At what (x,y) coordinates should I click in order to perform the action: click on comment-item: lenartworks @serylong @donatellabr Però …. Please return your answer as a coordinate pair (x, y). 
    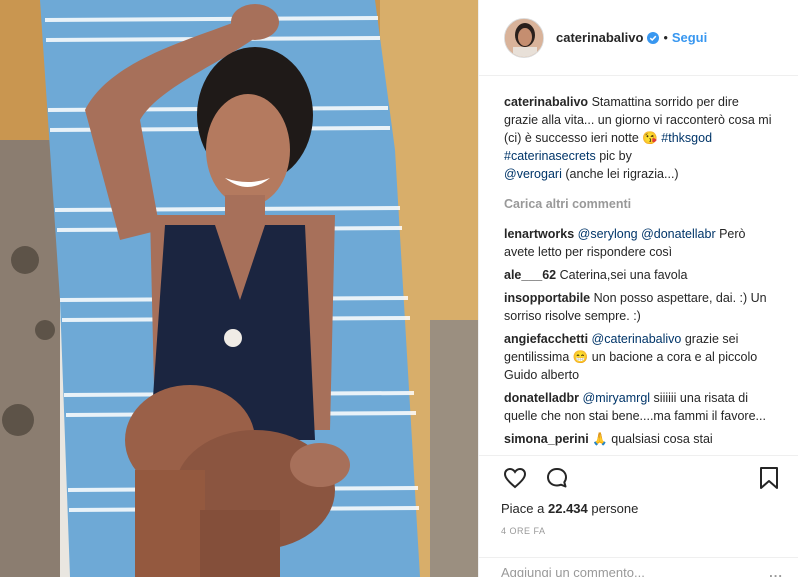
    Looking at the image, I should click on (639, 243).